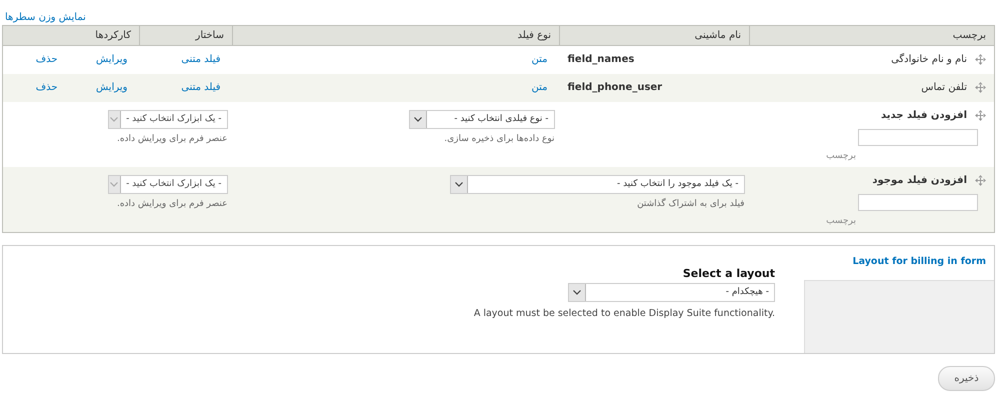  I want to click on layout-heading: Select a layout, so click(728, 273).